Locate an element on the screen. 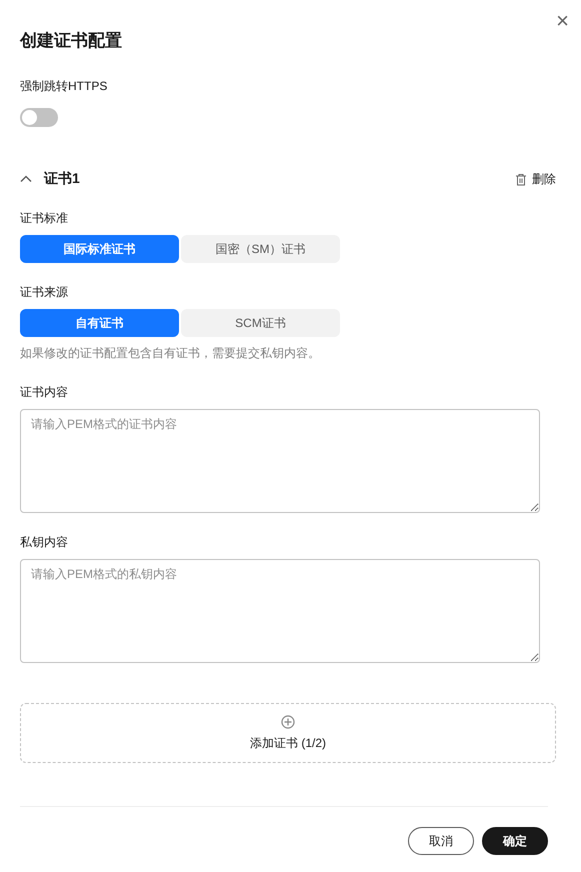  delete-button: 删除 is located at coordinates (535, 179).